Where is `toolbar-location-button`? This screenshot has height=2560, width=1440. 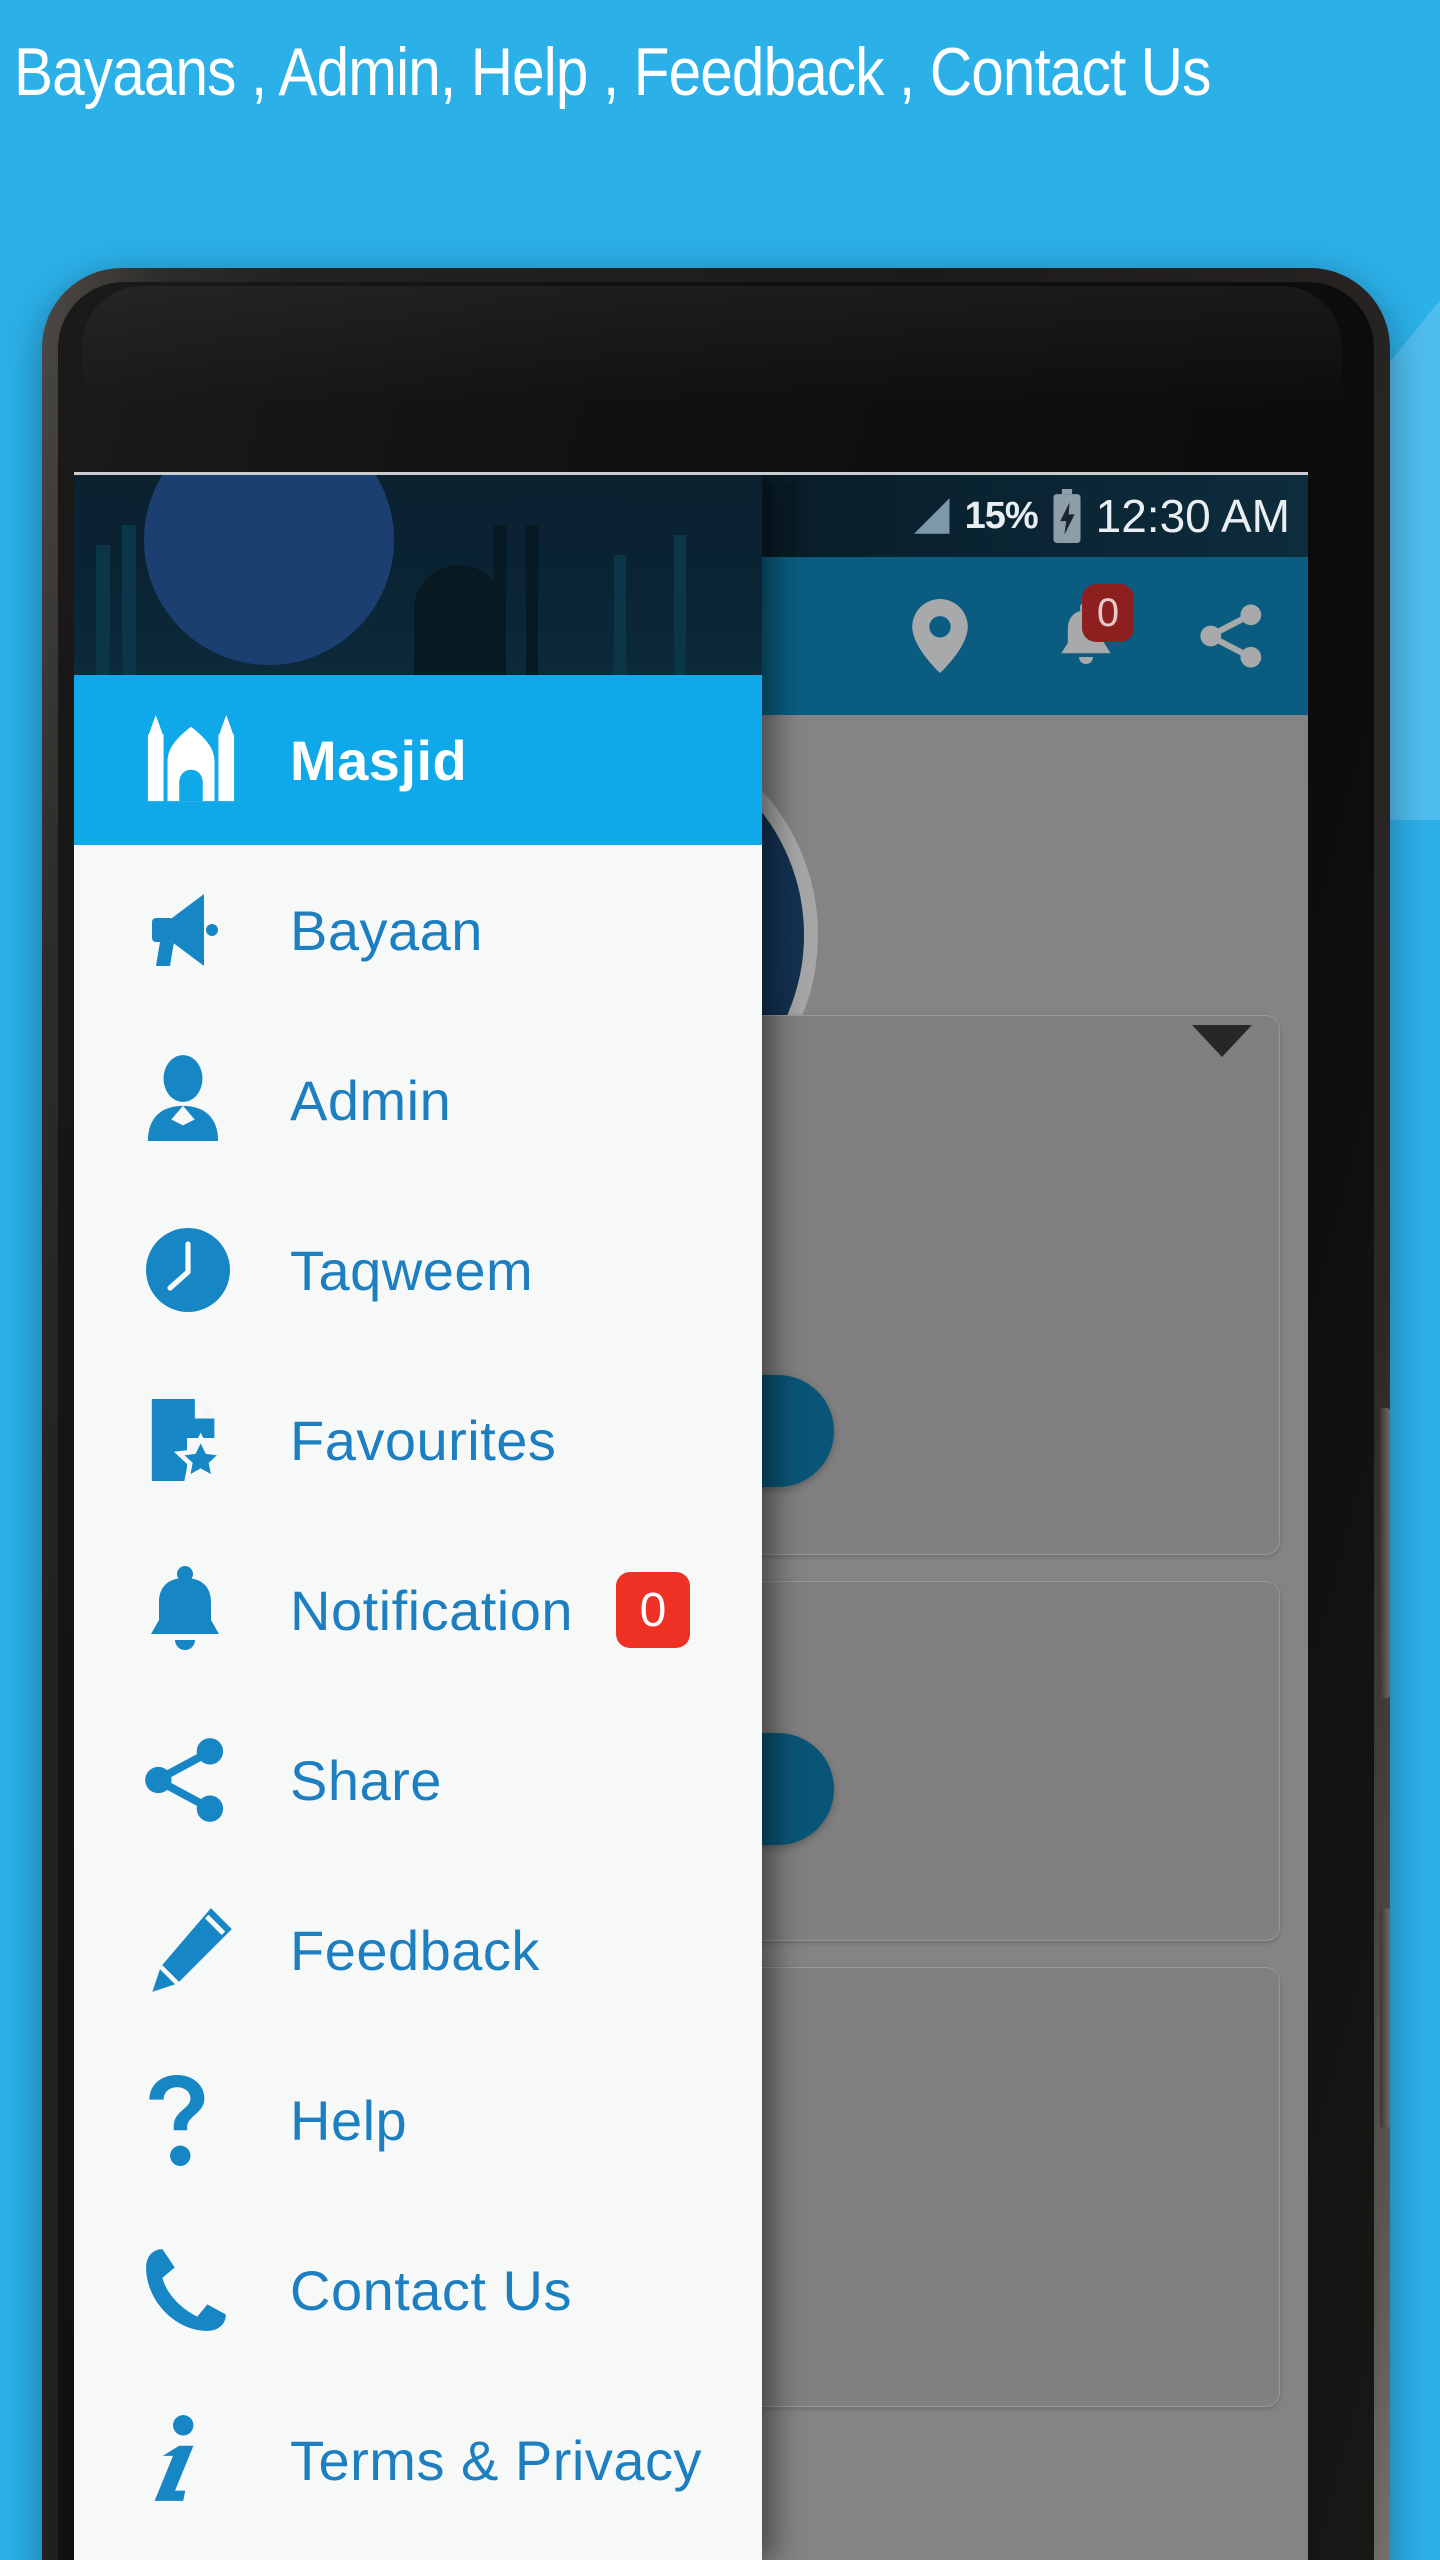 toolbar-location-button is located at coordinates (940, 636).